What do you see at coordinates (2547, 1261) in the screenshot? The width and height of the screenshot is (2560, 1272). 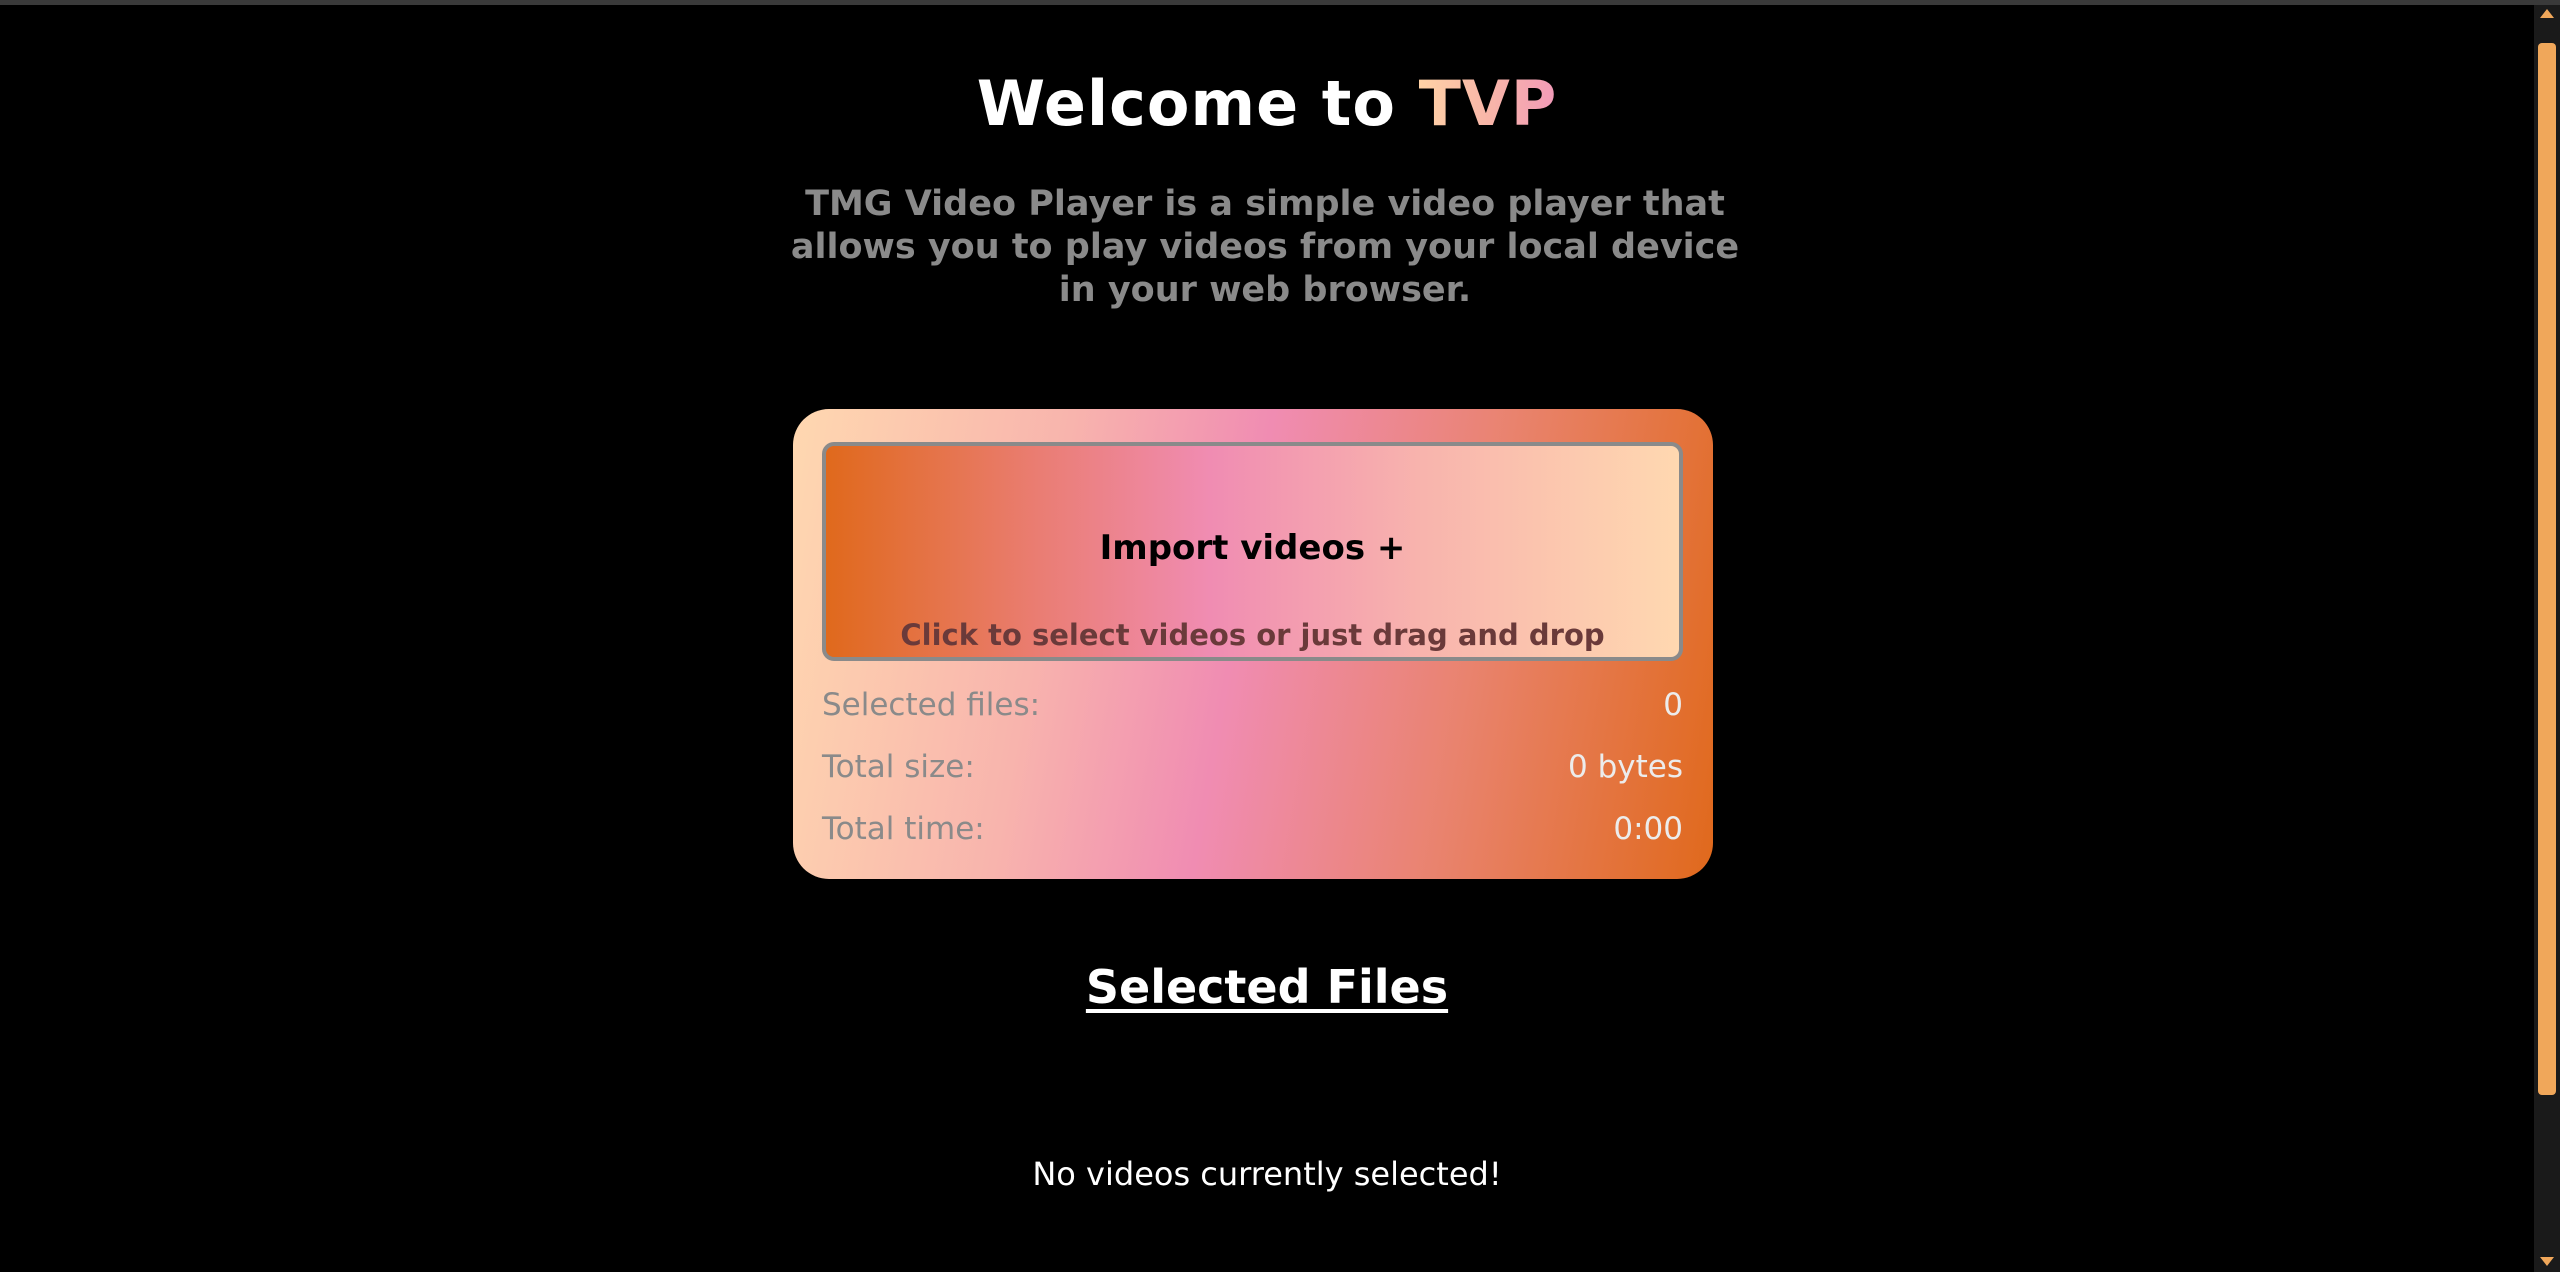 I see `scroll-down-arrow-icon` at bounding box center [2547, 1261].